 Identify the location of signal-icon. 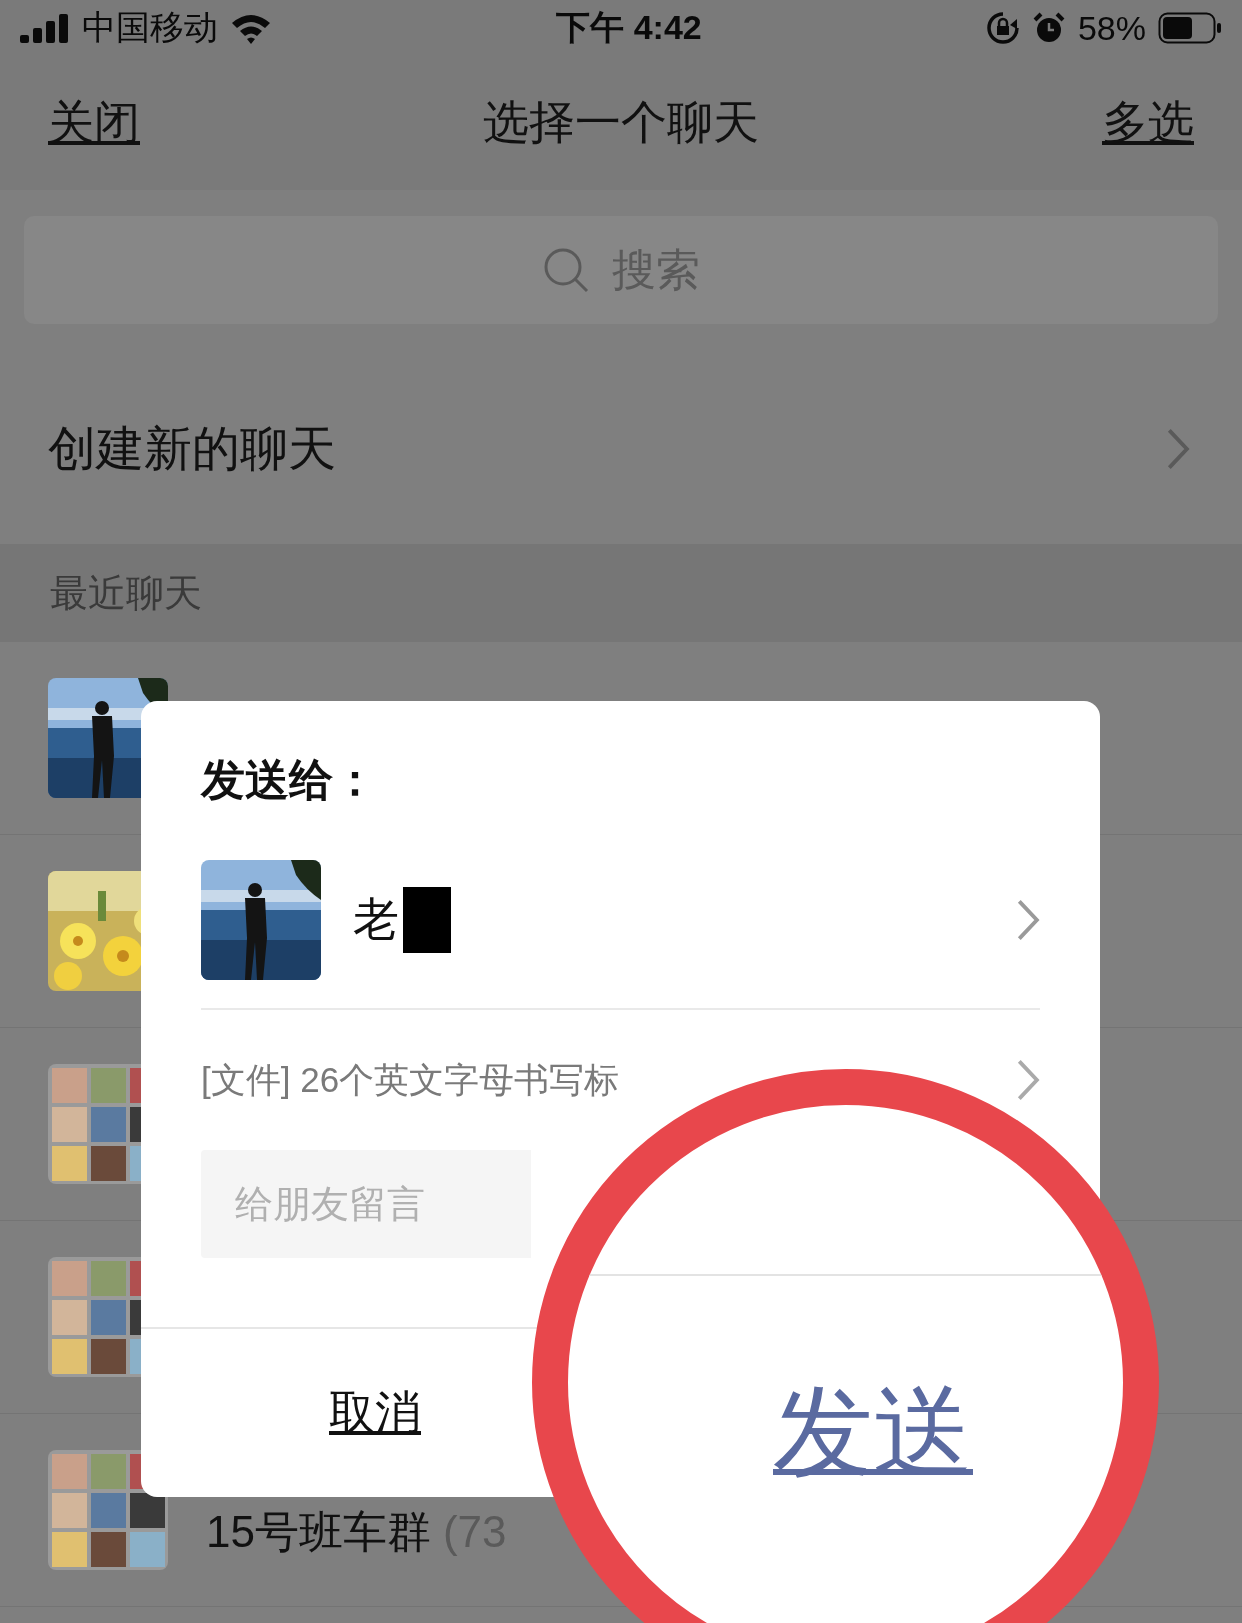
(45, 28).